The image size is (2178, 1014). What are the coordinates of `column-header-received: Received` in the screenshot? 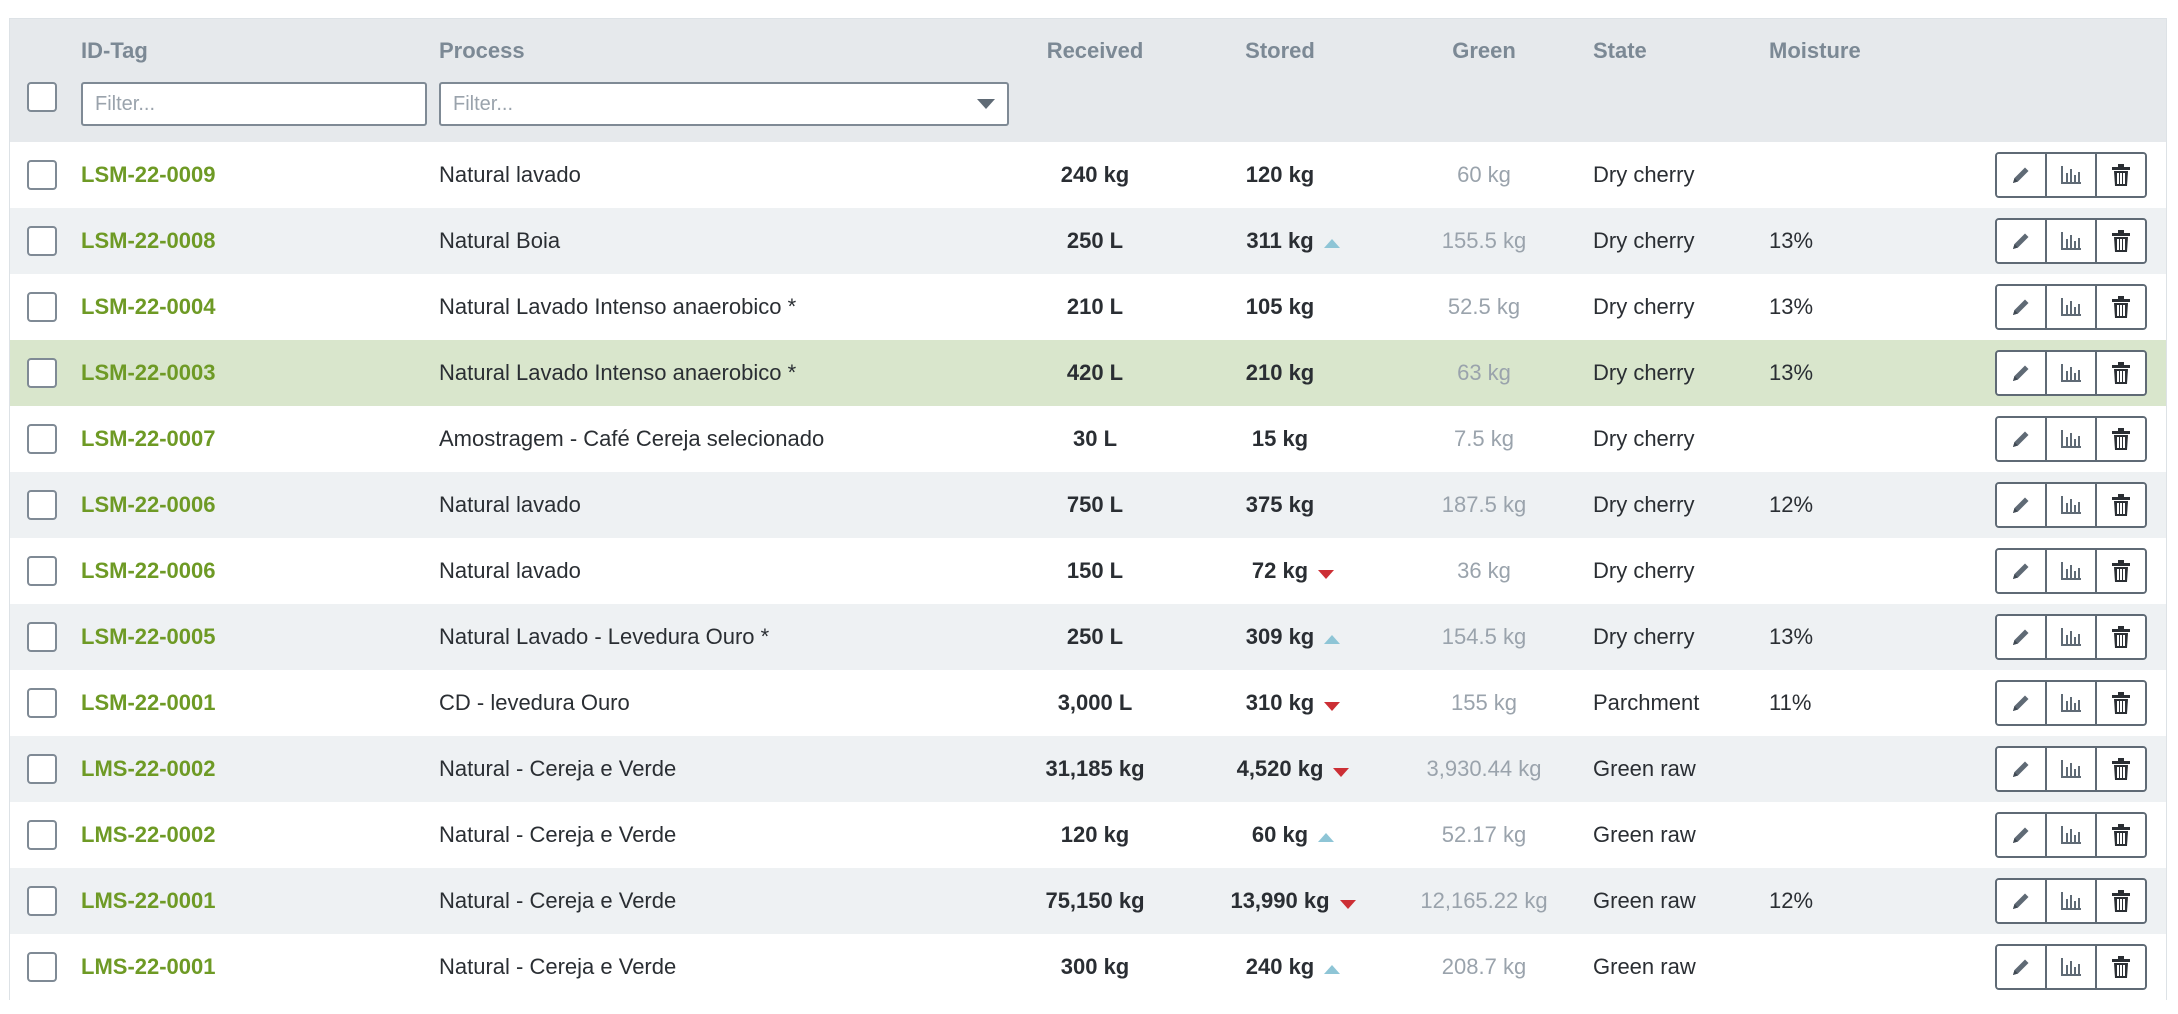 It's located at (1095, 51).